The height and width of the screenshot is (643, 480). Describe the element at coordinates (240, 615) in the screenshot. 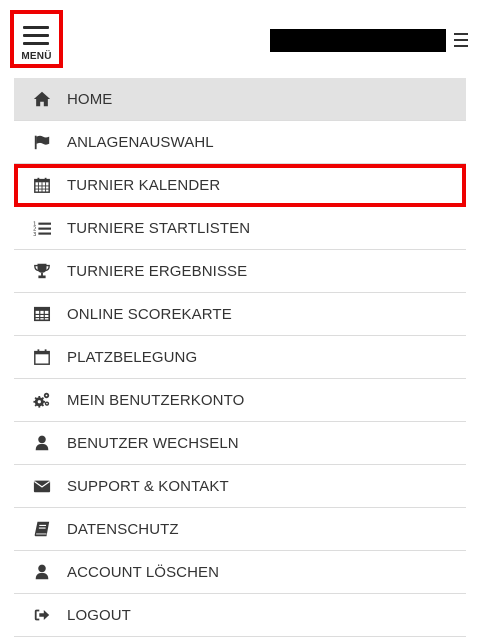

I see `nav-item-logout: LOGOUT` at that location.